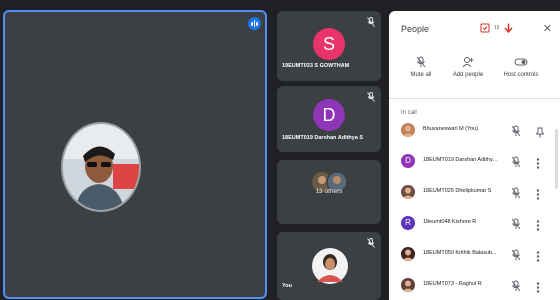 This screenshot has height=300, width=560. What do you see at coordinates (254, 23) in the screenshot?
I see `audio-bars-icon` at bounding box center [254, 23].